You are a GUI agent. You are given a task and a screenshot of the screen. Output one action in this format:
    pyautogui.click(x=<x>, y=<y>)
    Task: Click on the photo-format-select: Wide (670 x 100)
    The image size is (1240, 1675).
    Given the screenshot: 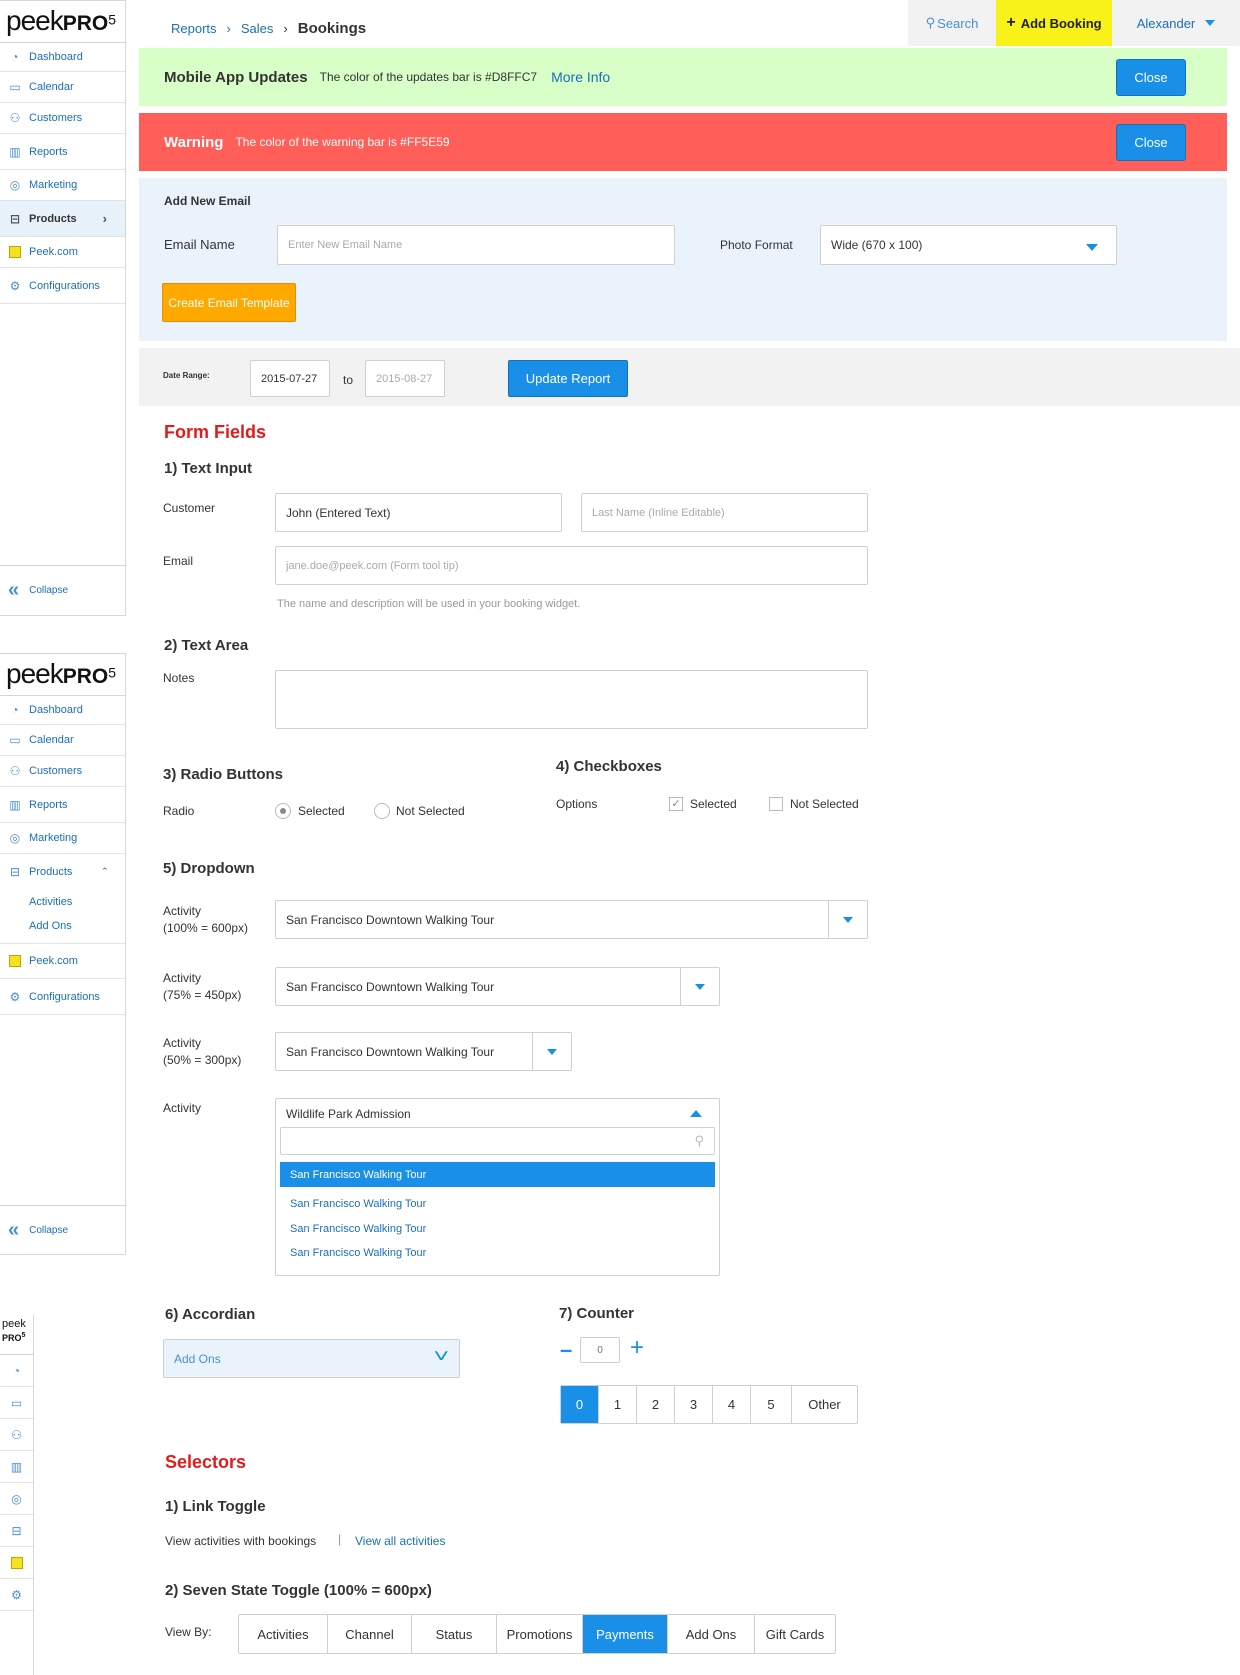 What is the action you would take?
    pyautogui.click(x=968, y=245)
    